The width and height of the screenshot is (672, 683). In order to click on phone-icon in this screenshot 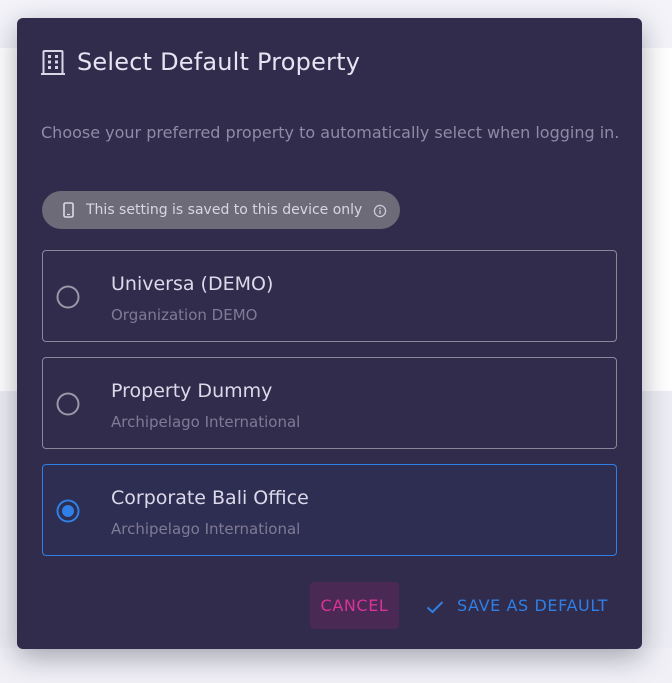, I will do `click(68, 210)`.